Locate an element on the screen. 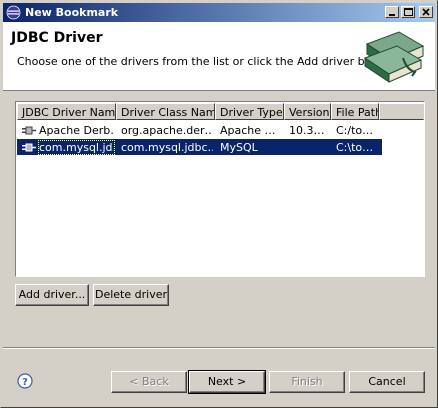  back-button: < Back is located at coordinates (149, 382).